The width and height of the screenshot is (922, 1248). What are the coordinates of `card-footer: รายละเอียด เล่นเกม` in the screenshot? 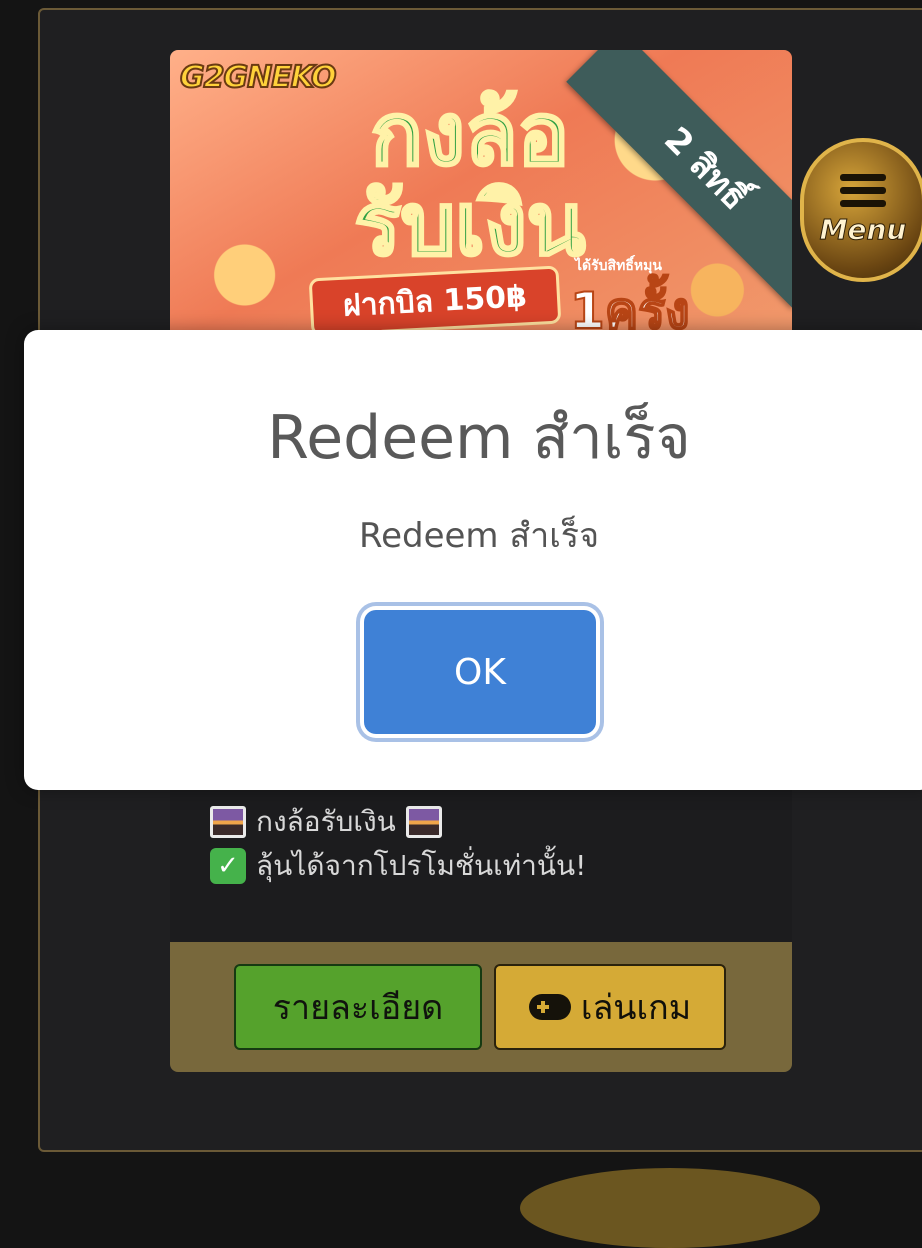 It's located at (481, 1007).